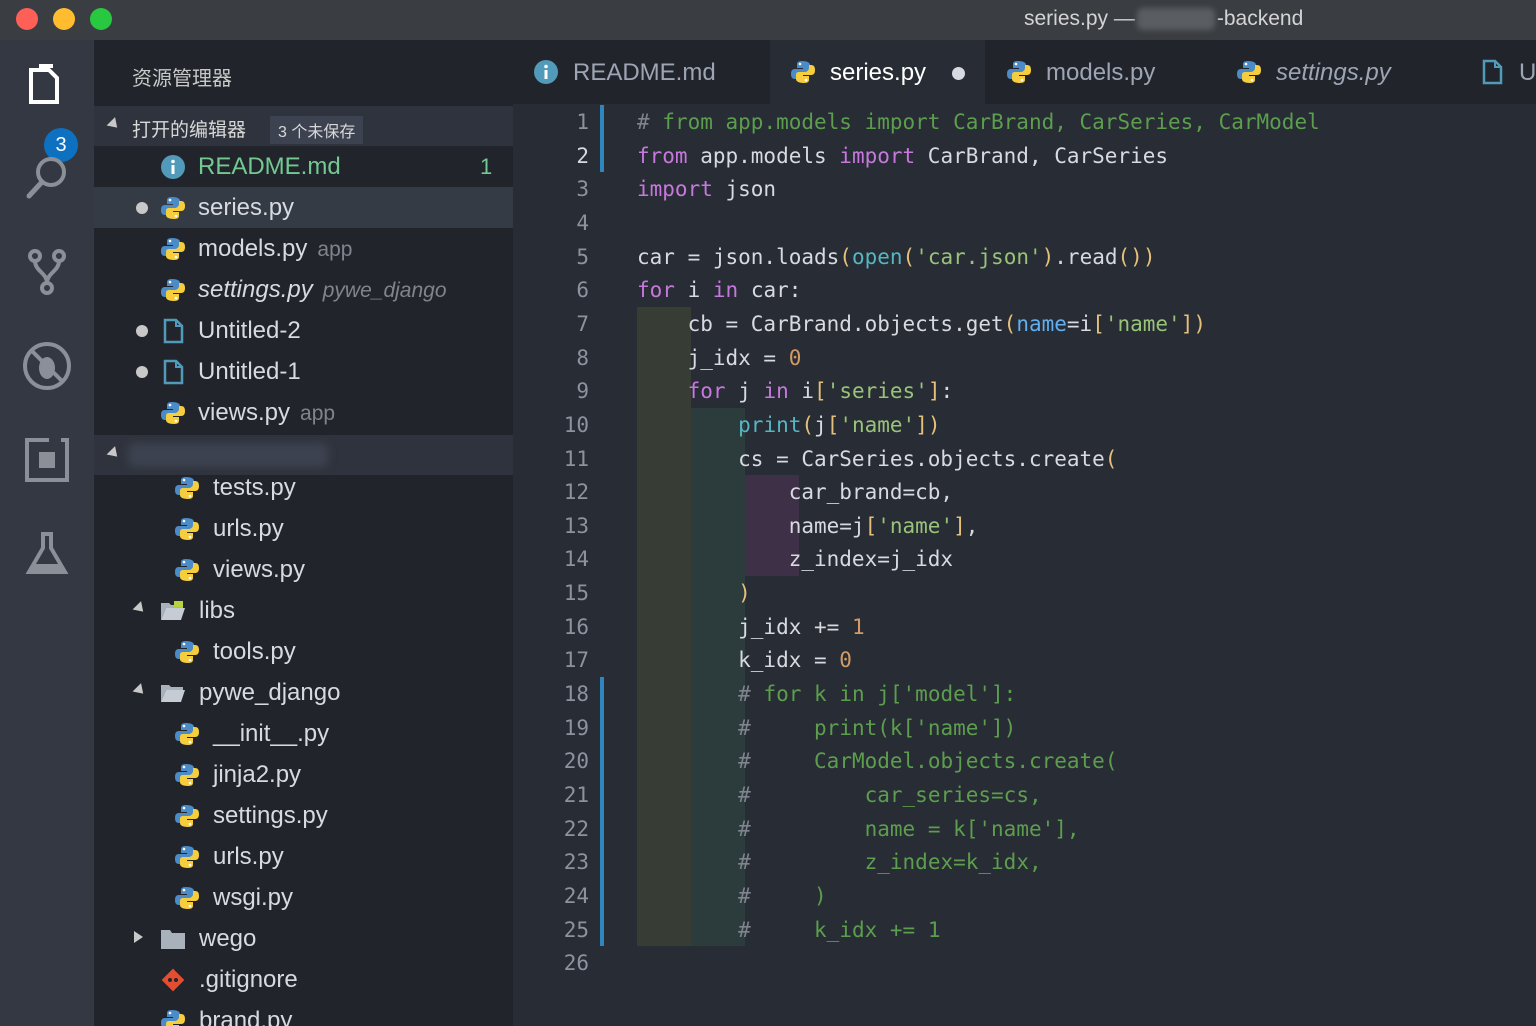 Image resolution: width=1536 pixels, height=1026 pixels. I want to click on tree-file: jinja2.py, so click(303, 774).